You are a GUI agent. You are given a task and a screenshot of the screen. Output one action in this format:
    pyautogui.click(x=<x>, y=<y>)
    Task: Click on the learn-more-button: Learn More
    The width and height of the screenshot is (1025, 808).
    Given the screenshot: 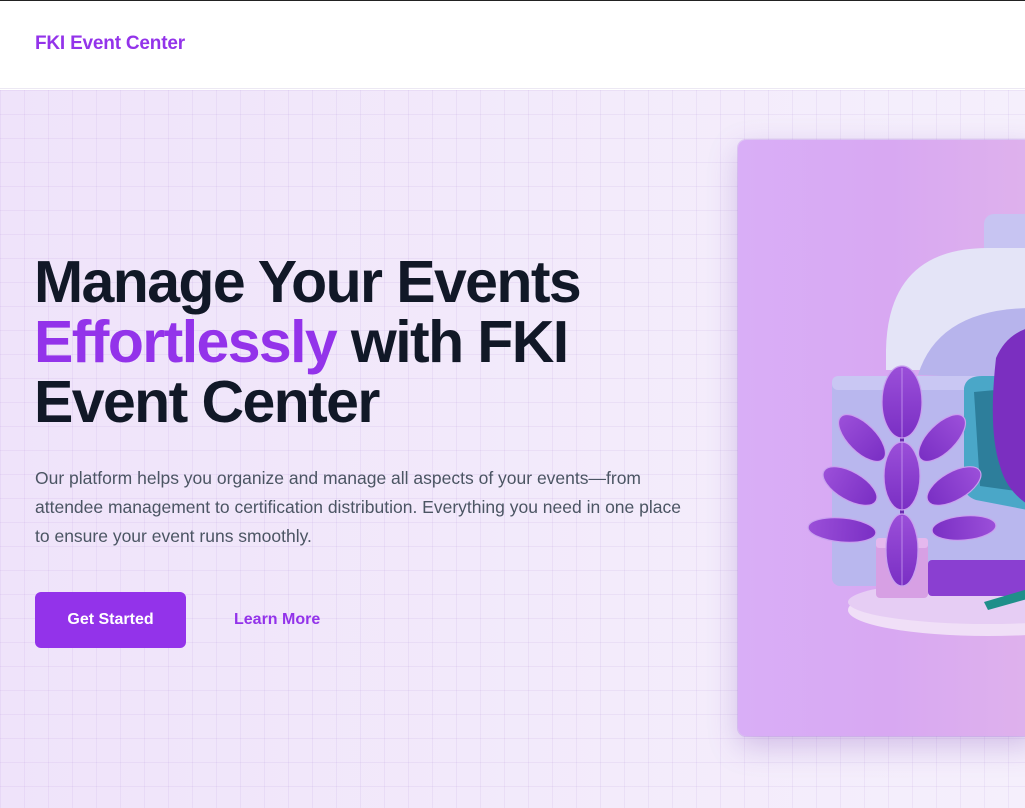 What is the action you would take?
    pyautogui.click(x=277, y=620)
    